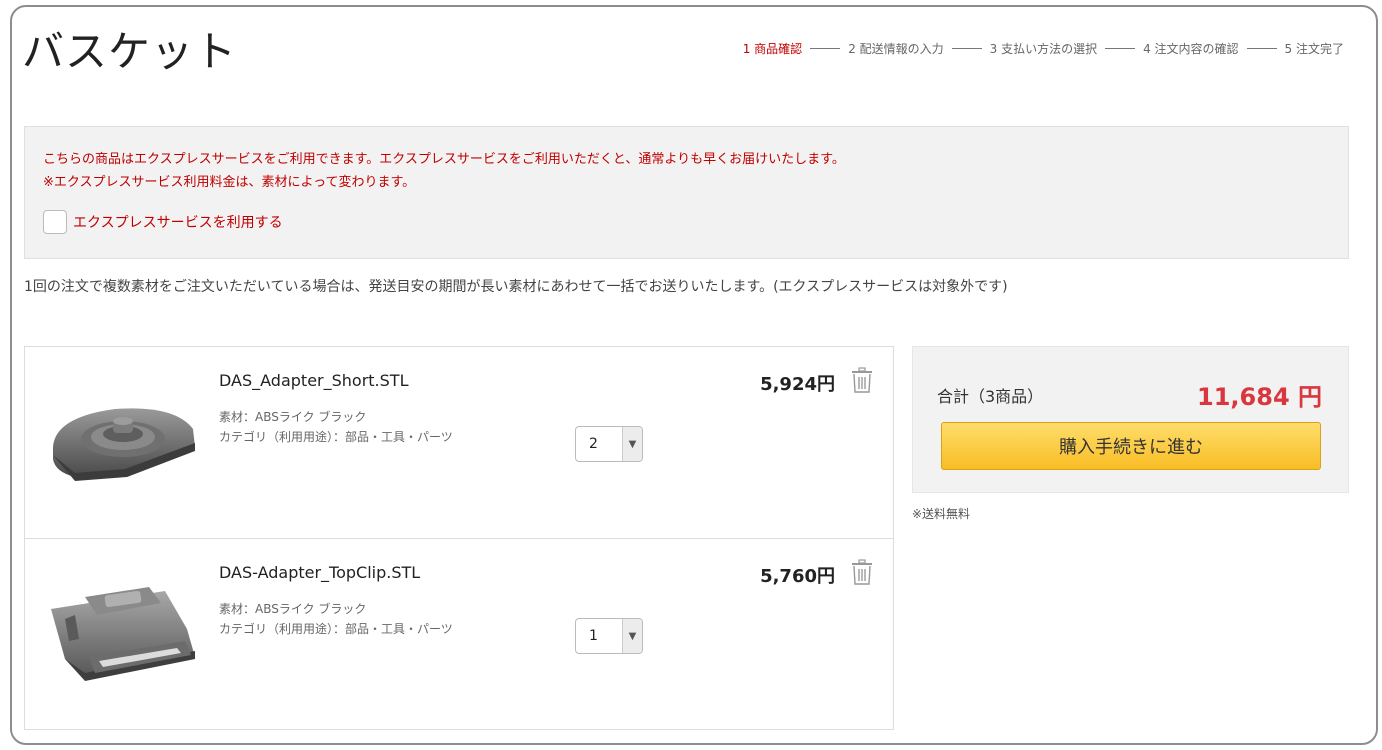 The height and width of the screenshot is (750, 1382). Describe the element at coordinates (1314, 49) in the screenshot. I see `step-5: 5 注文完了` at that location.